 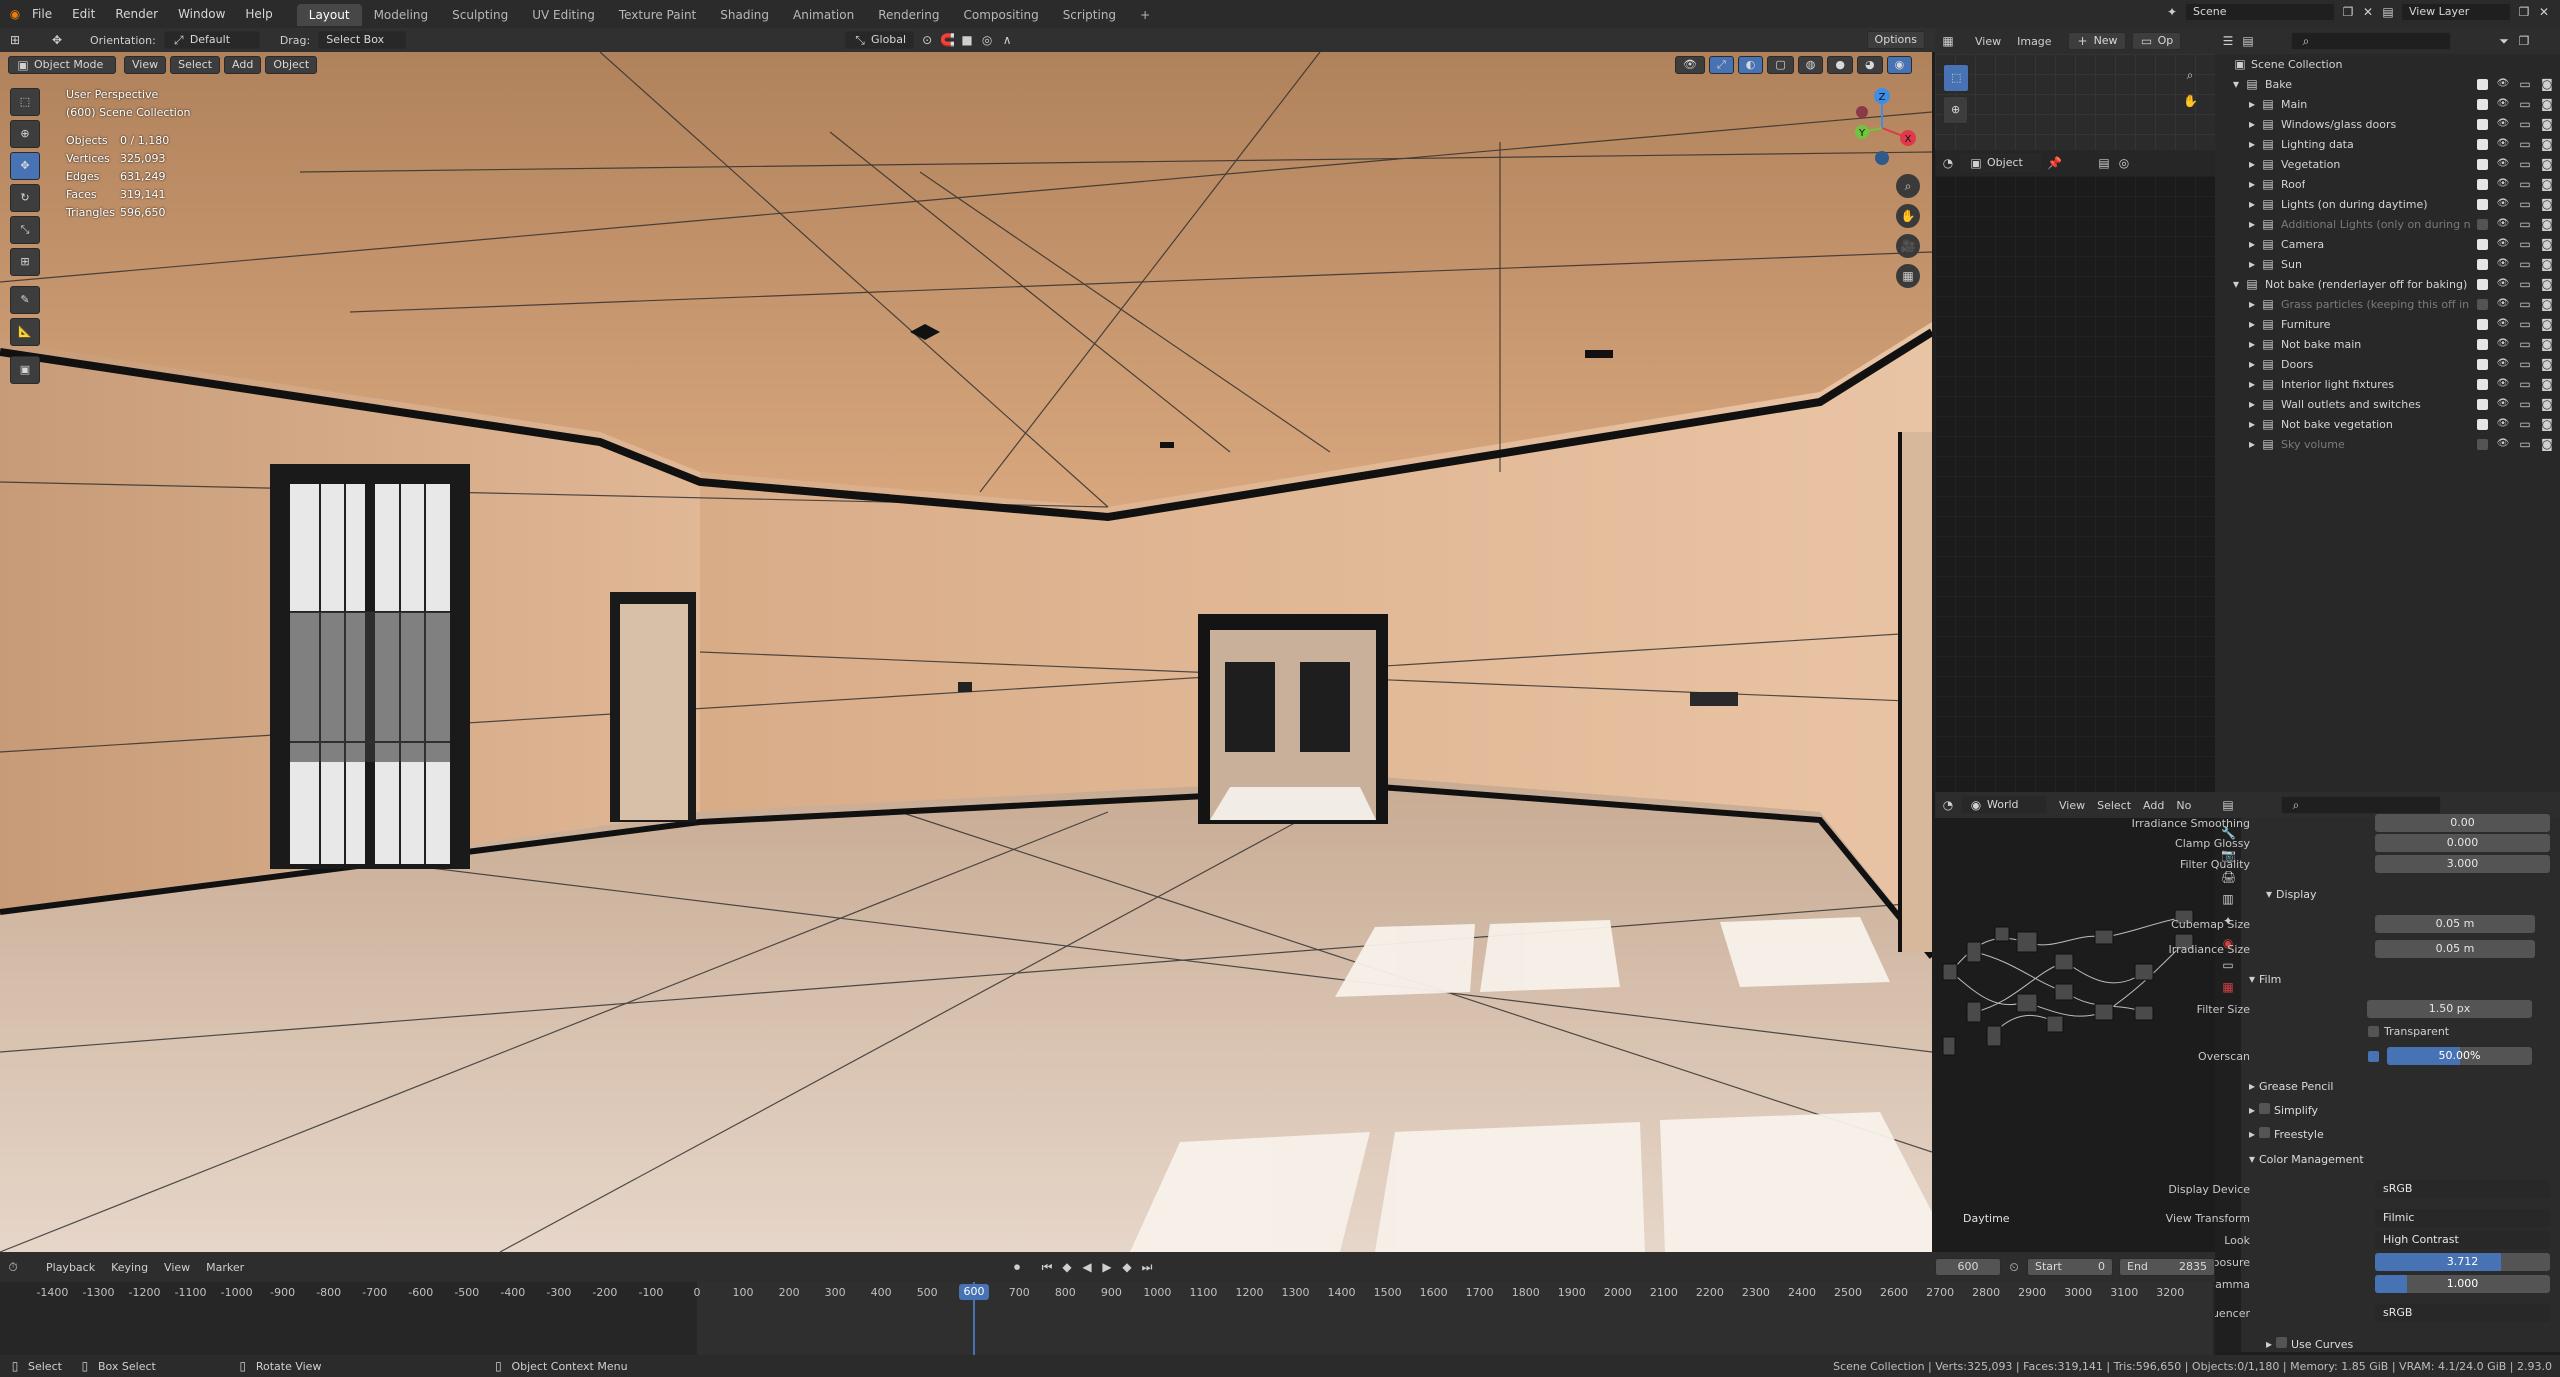 I want to click on texture-tab-icon: ▦, so click(x=2228, y=987).